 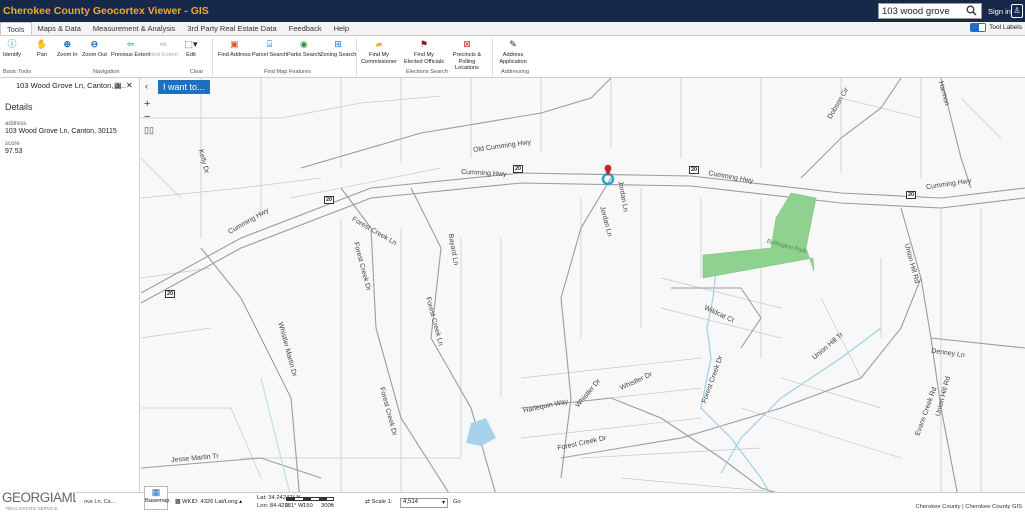 What do you see at coordinates (269, 43) in the screenshot?
I see `parcel-icon: ⌸` at bounding box center [269, 43].